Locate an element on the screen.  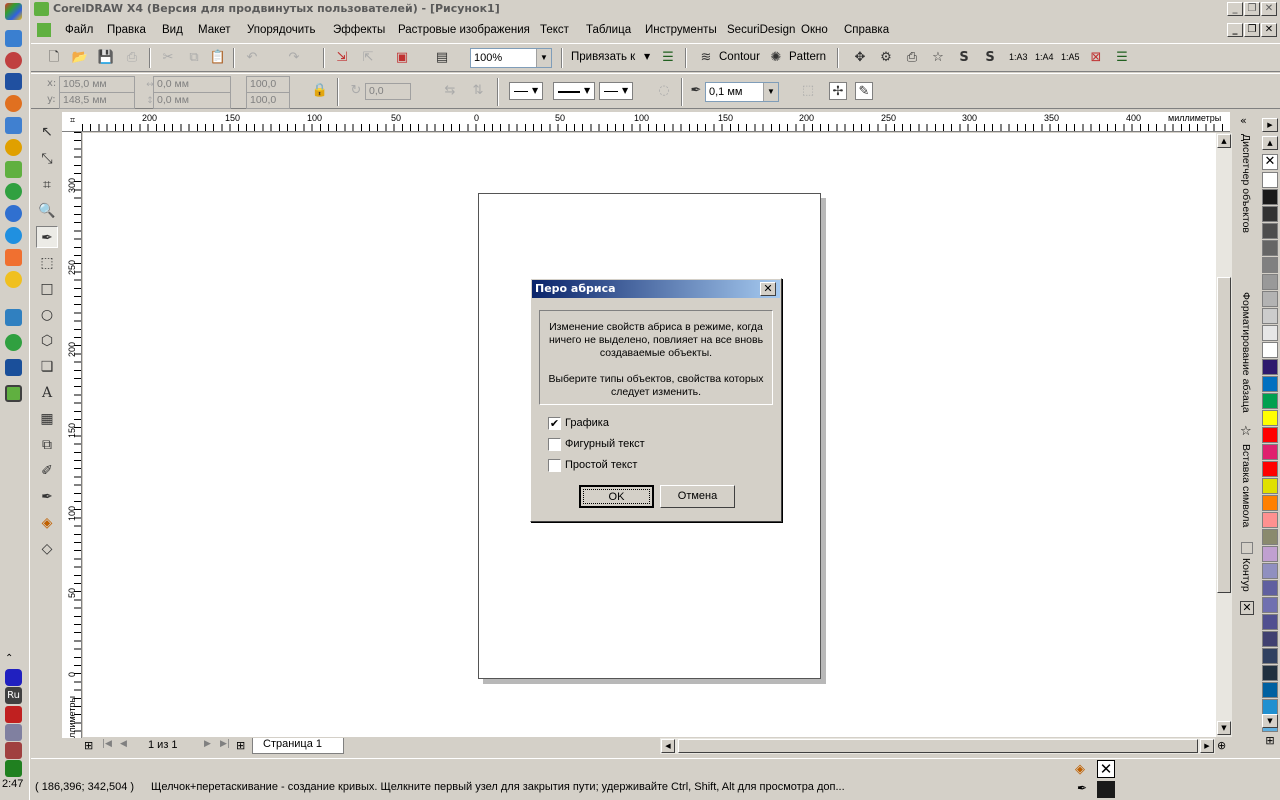
interactive-fill-icon: ◇ is located at coordinates (47, 549).